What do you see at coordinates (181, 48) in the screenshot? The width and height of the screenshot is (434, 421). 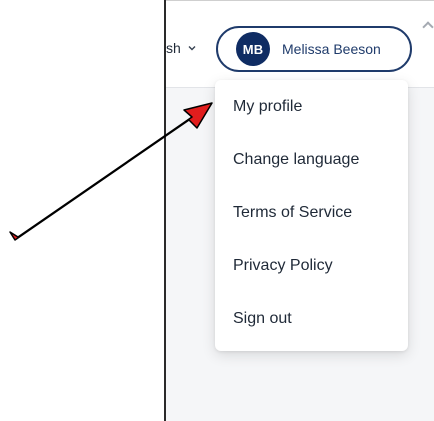 I see `language-select: sh` at bounding box center [181, 48].